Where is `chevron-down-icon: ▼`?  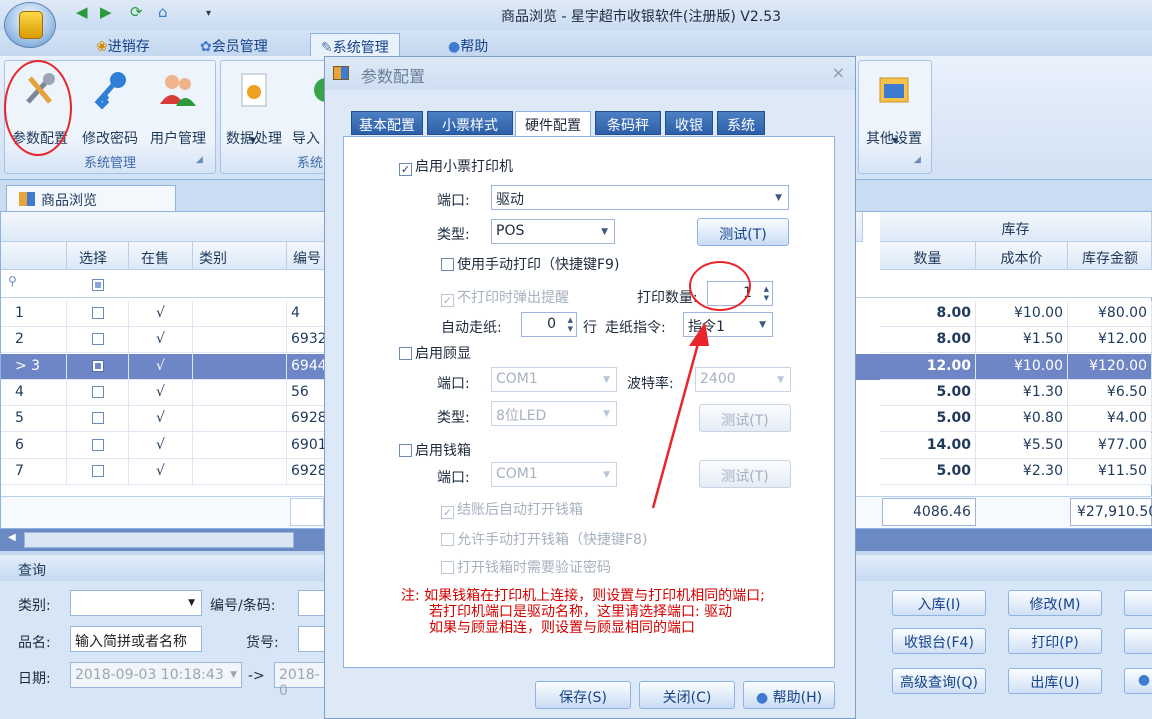
chevron-down-icon: ▼ is located at coordinates (780, 380).